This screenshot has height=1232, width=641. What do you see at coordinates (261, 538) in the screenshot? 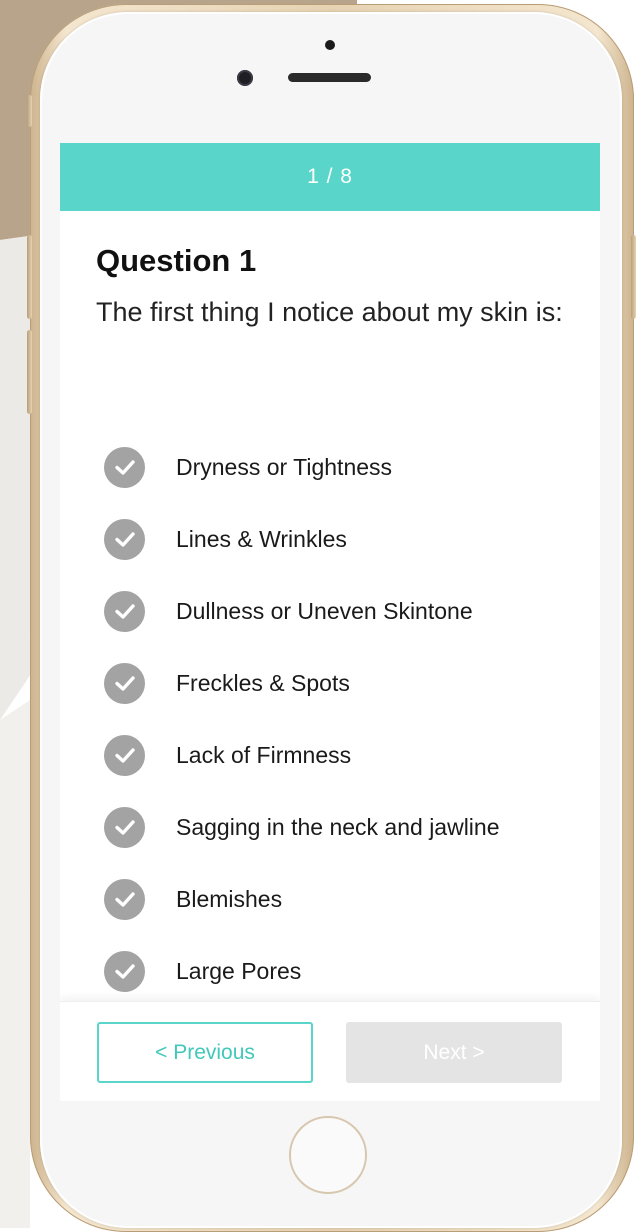
I see `answer-option-label: Lines & Wrinkles` at bounding box center [261, 538].